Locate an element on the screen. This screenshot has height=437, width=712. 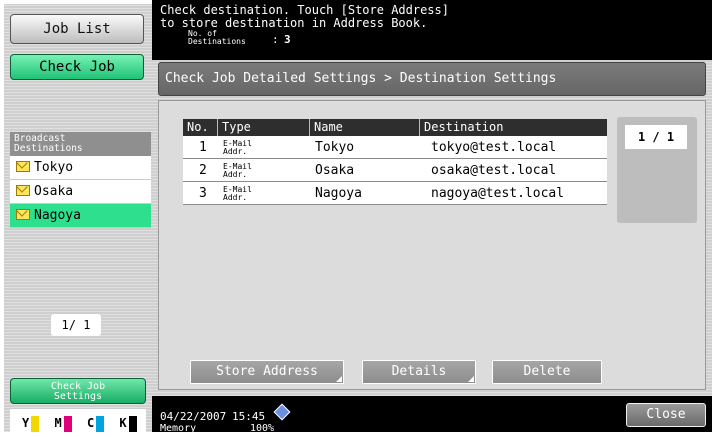
cell-name: Osaka is located at coordinates (335, 170).